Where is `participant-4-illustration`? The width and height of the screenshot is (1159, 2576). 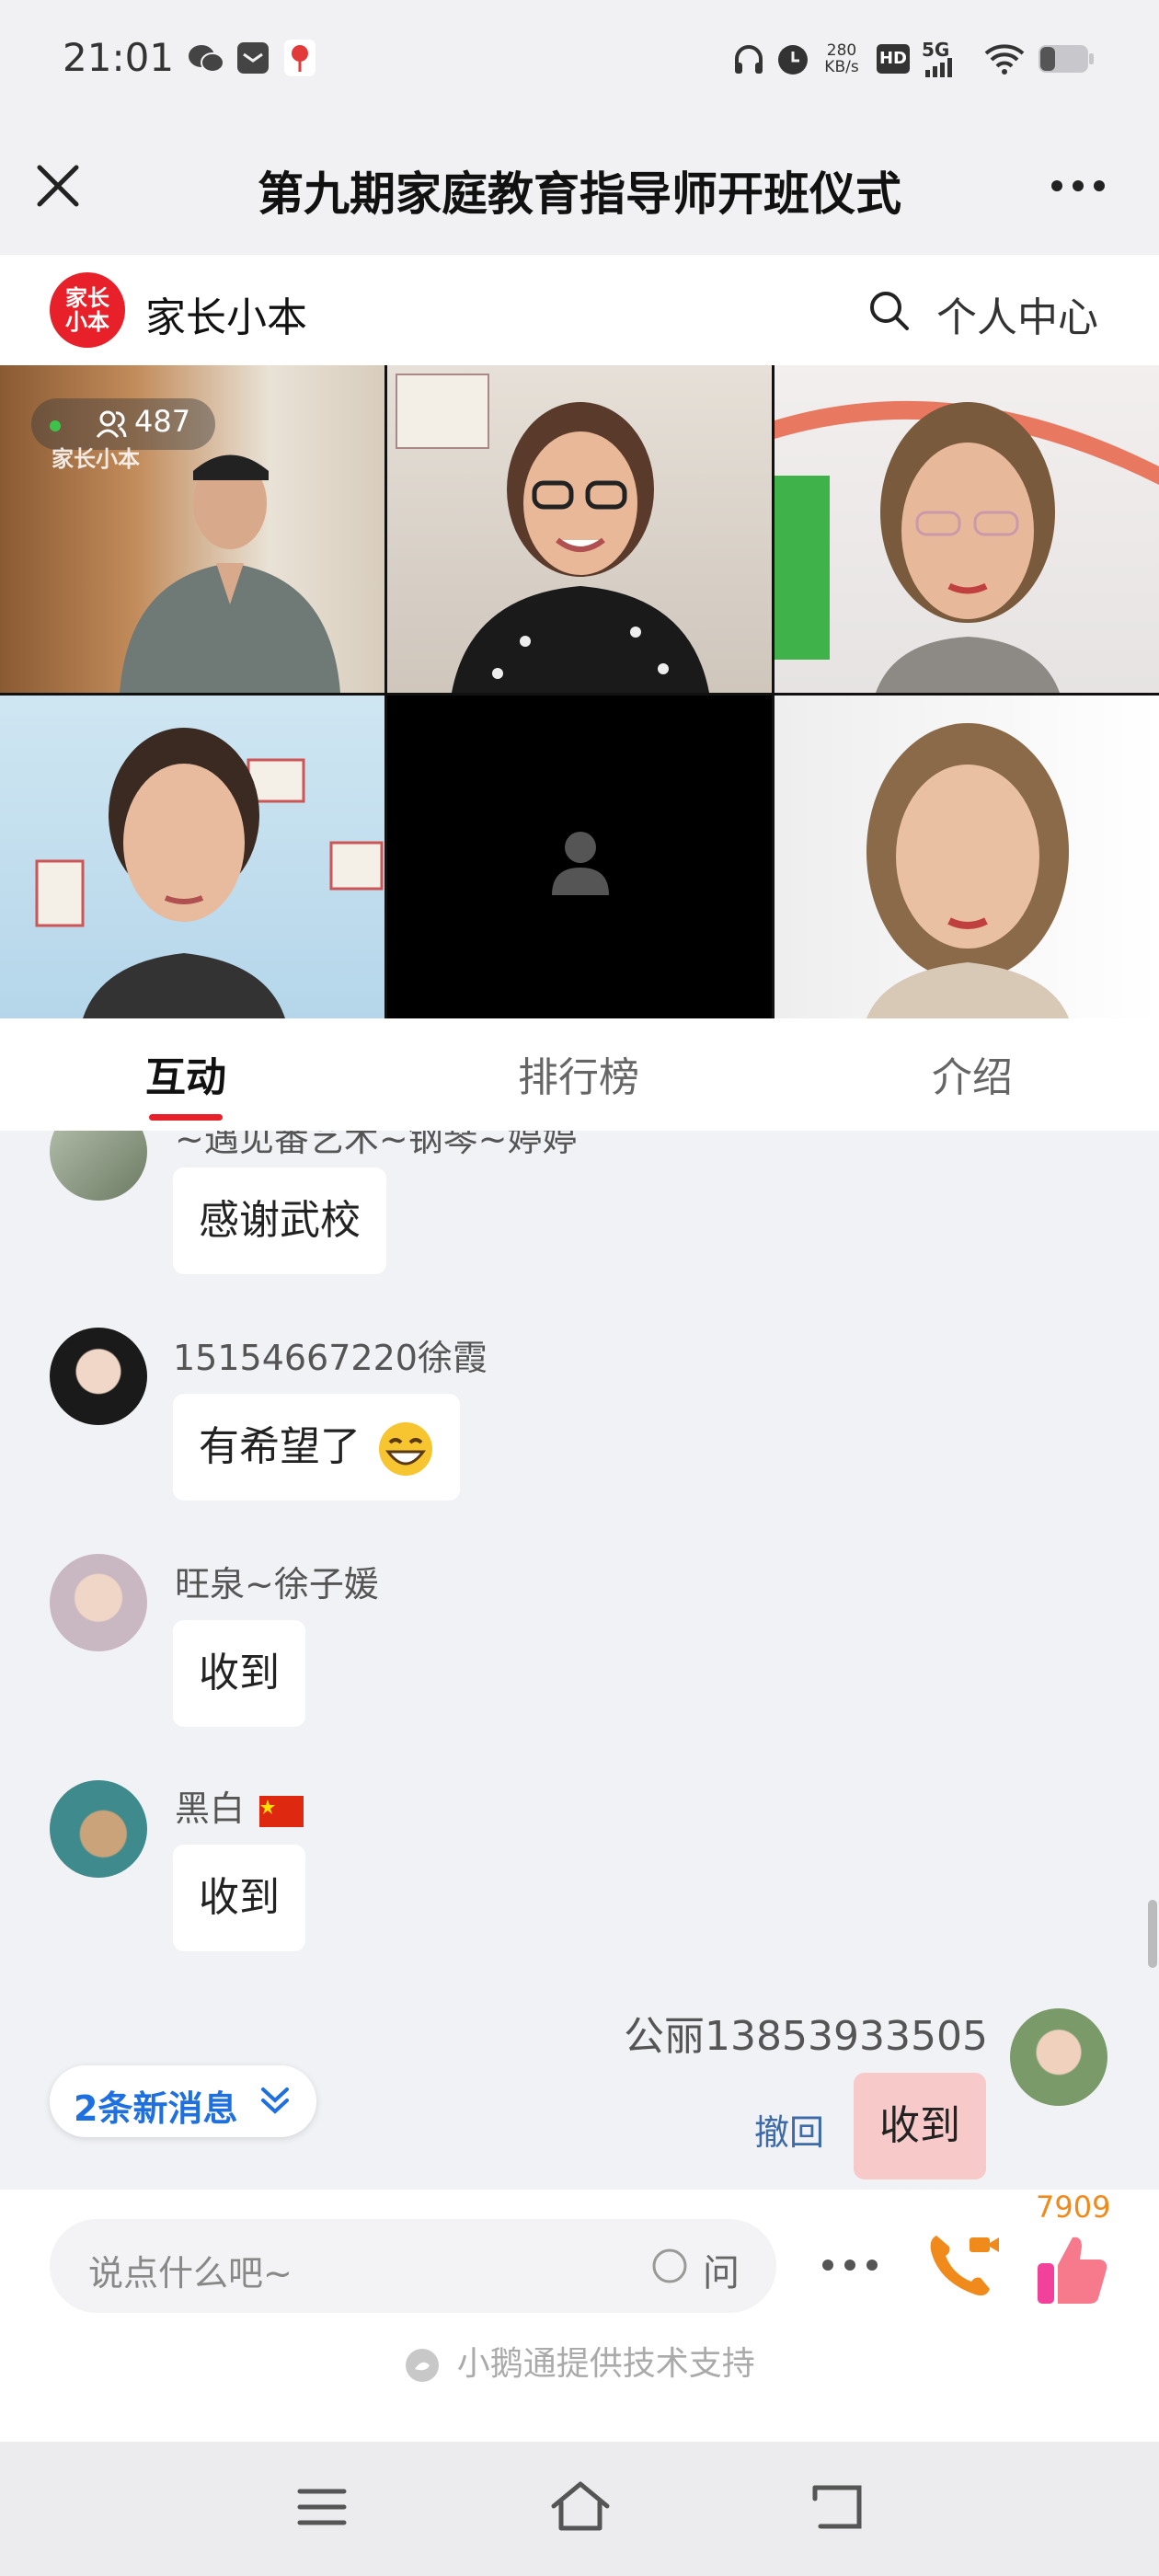 participant-4-illustration is located at coordinates (209, 873).